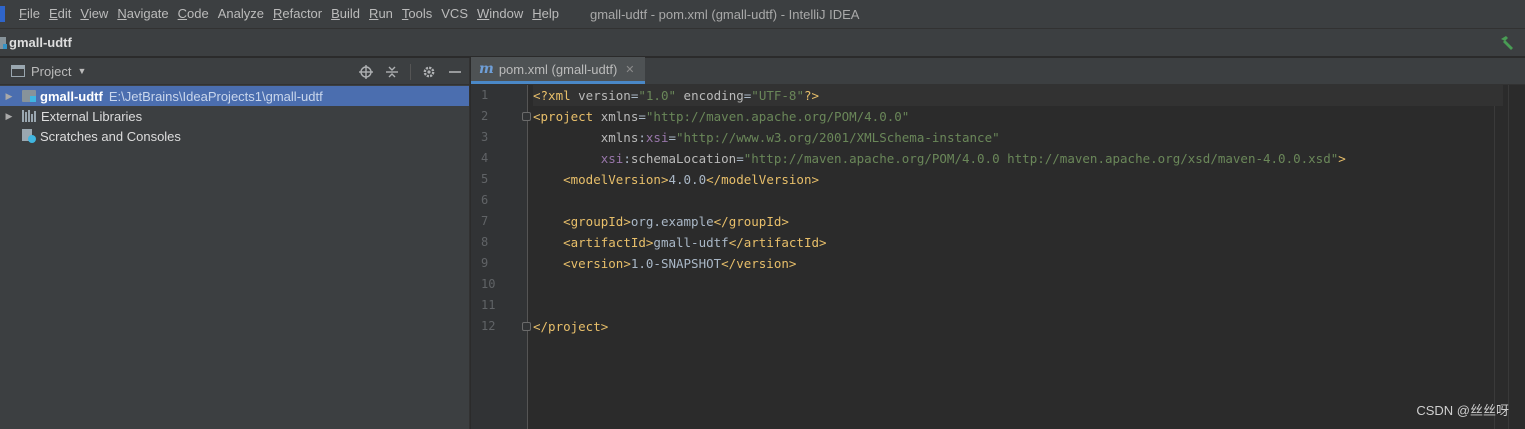 The image size is (1525, 429). Describe the element at coordinates (629, 69) in the screenshot. I see `close-icon: ✕` at that location.